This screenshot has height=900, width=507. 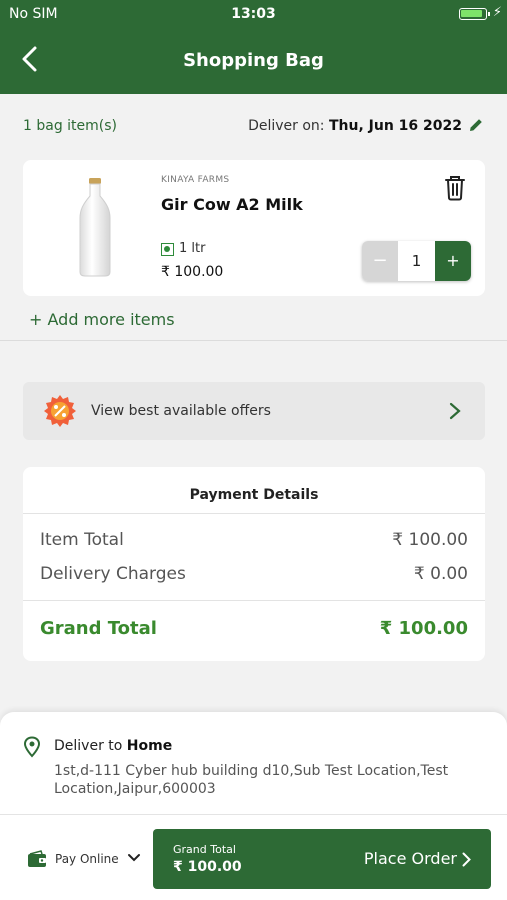 I want to click on deliver-to-prefix: Deliver to, so click(x=90, y=746).